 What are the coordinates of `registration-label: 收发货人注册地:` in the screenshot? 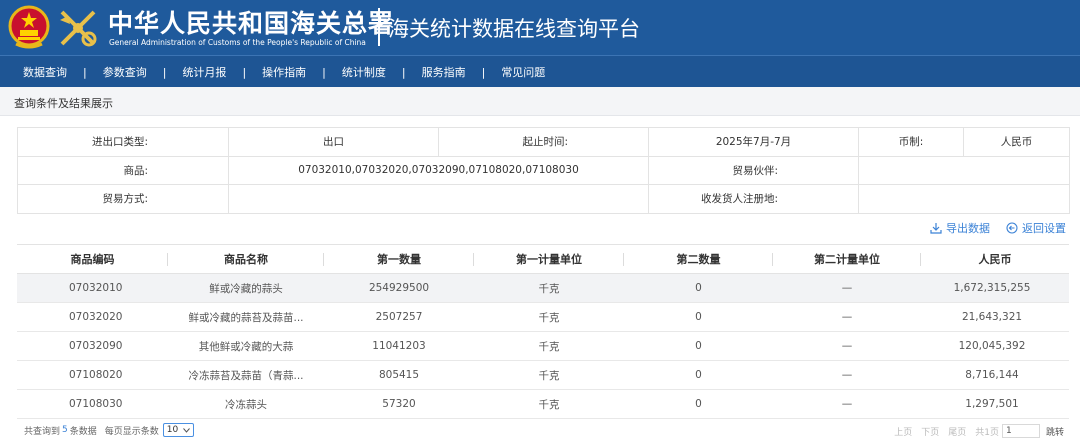 It's located at (753, 199).